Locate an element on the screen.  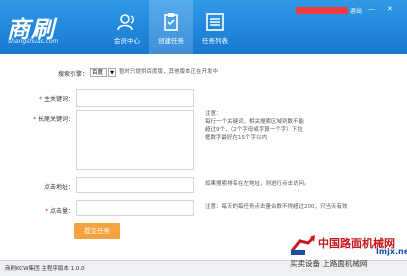
user-icon is located at coordinates (125, 22).